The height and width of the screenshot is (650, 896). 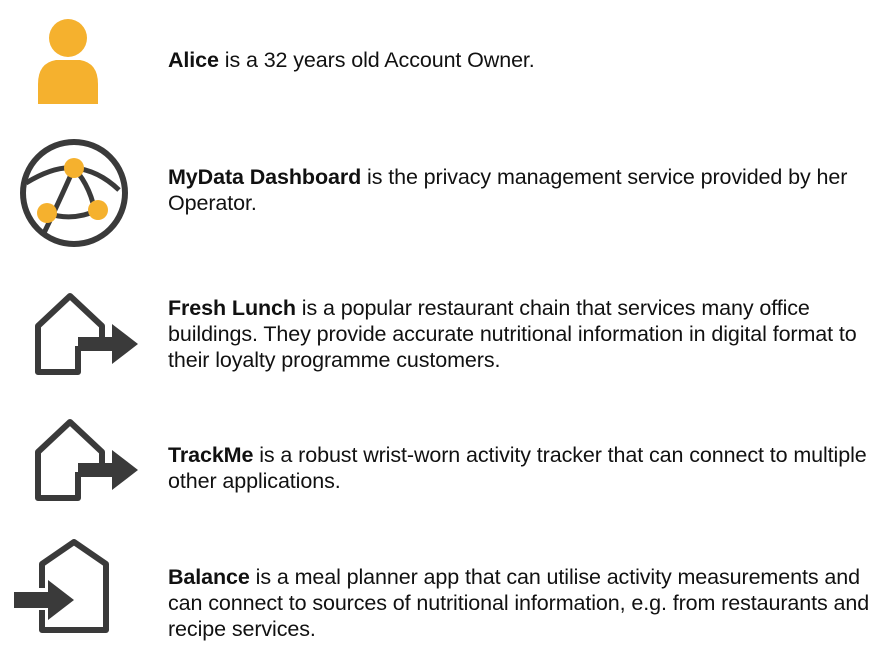 I want to click on actor-text: is a 32 years old Account Owner., so click(x=376, y=60).